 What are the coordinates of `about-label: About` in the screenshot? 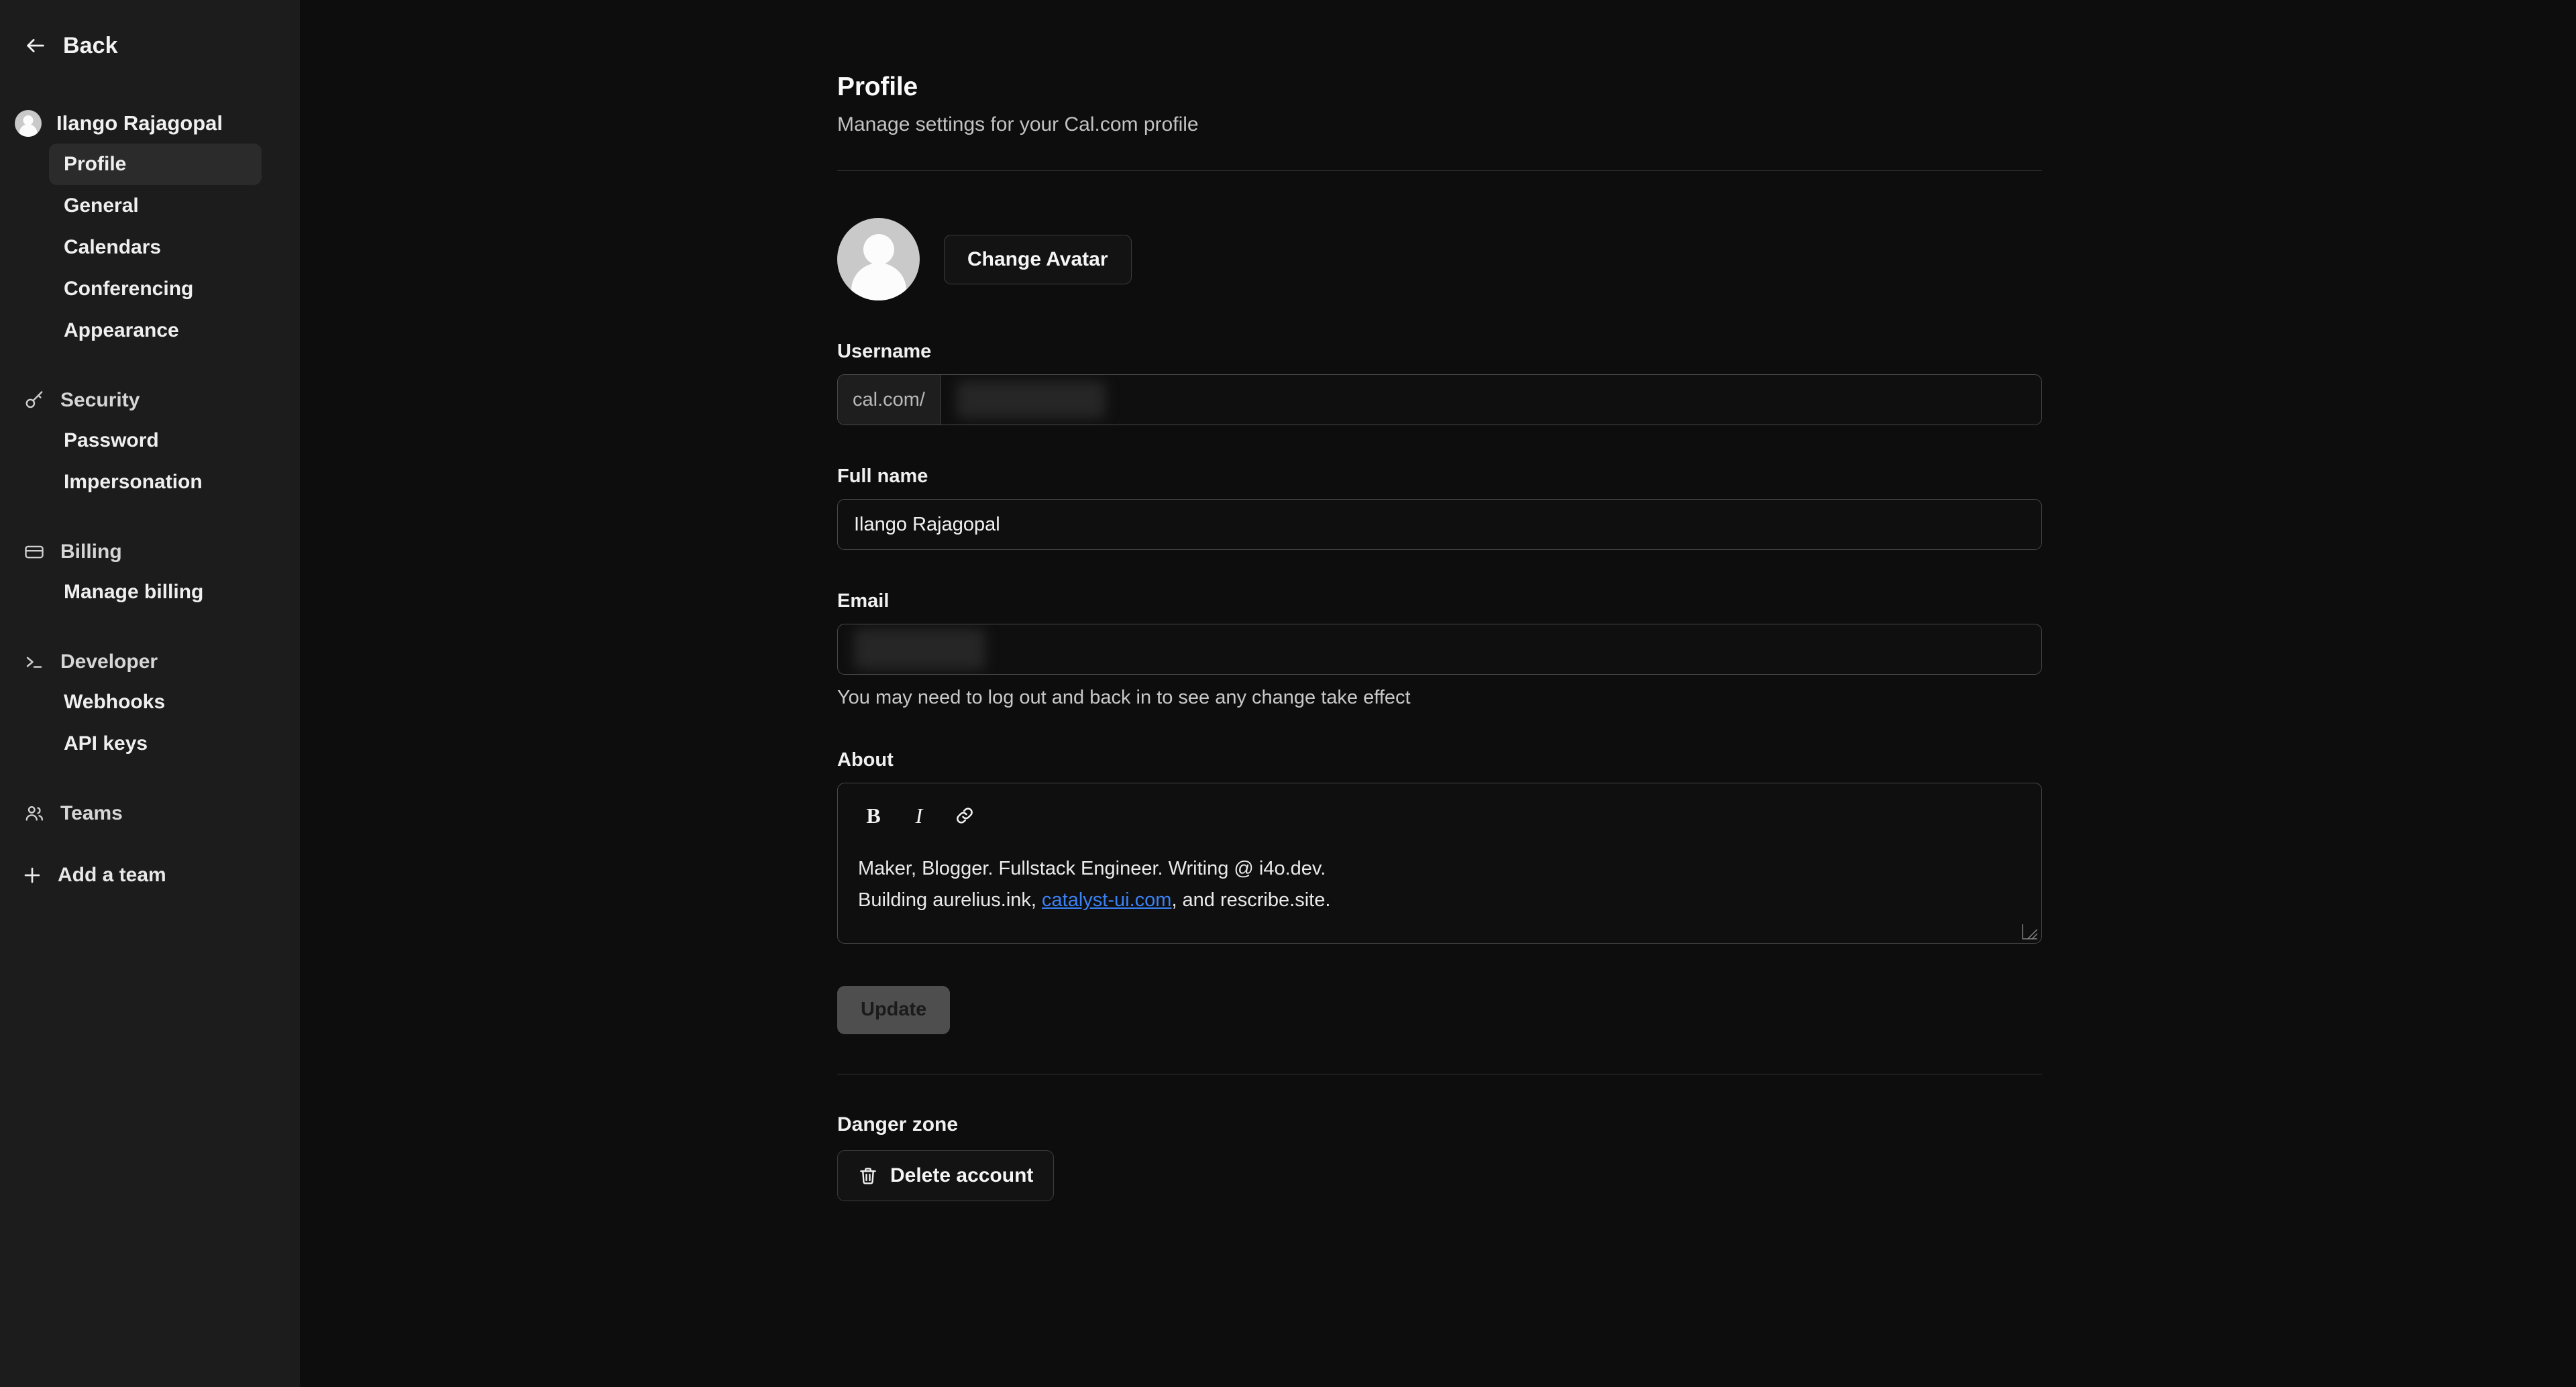 It's located at (865, 760).